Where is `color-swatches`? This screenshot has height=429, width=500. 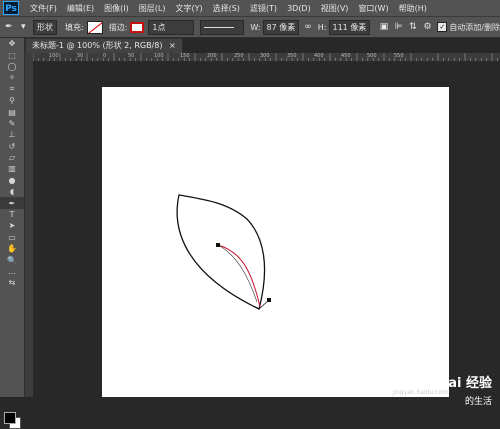 color-swatches is located at coordinates (12, 420).